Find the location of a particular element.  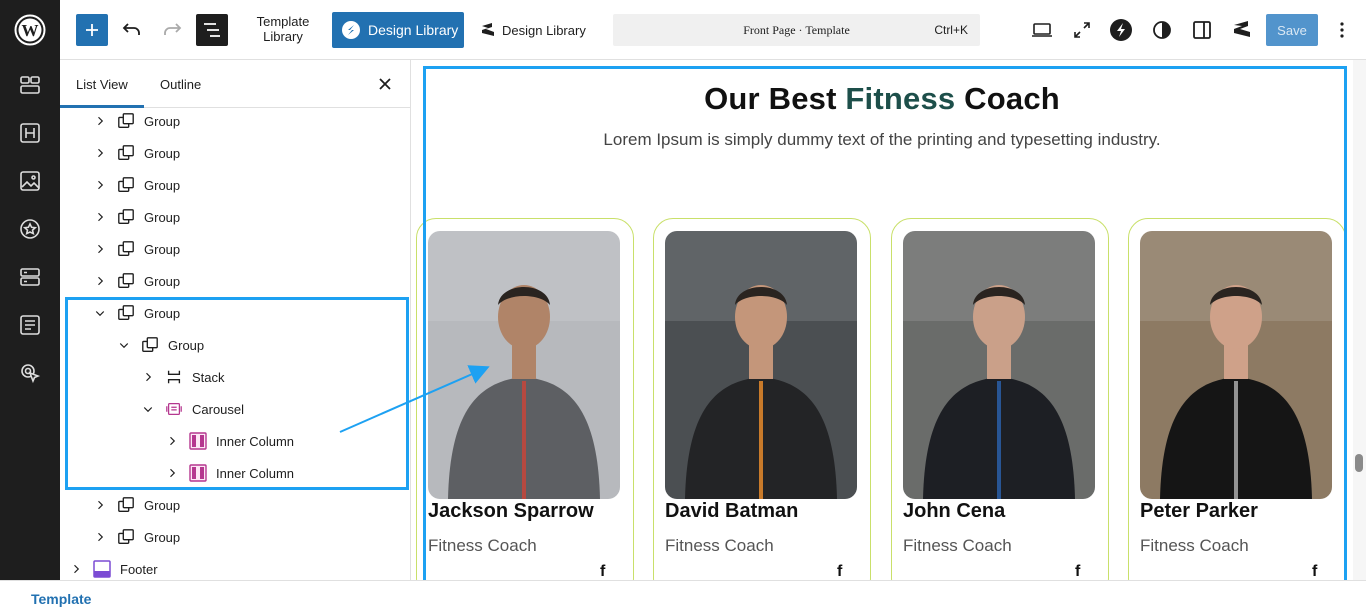

tab-list-view: List View is located at coordinates (102, 84).